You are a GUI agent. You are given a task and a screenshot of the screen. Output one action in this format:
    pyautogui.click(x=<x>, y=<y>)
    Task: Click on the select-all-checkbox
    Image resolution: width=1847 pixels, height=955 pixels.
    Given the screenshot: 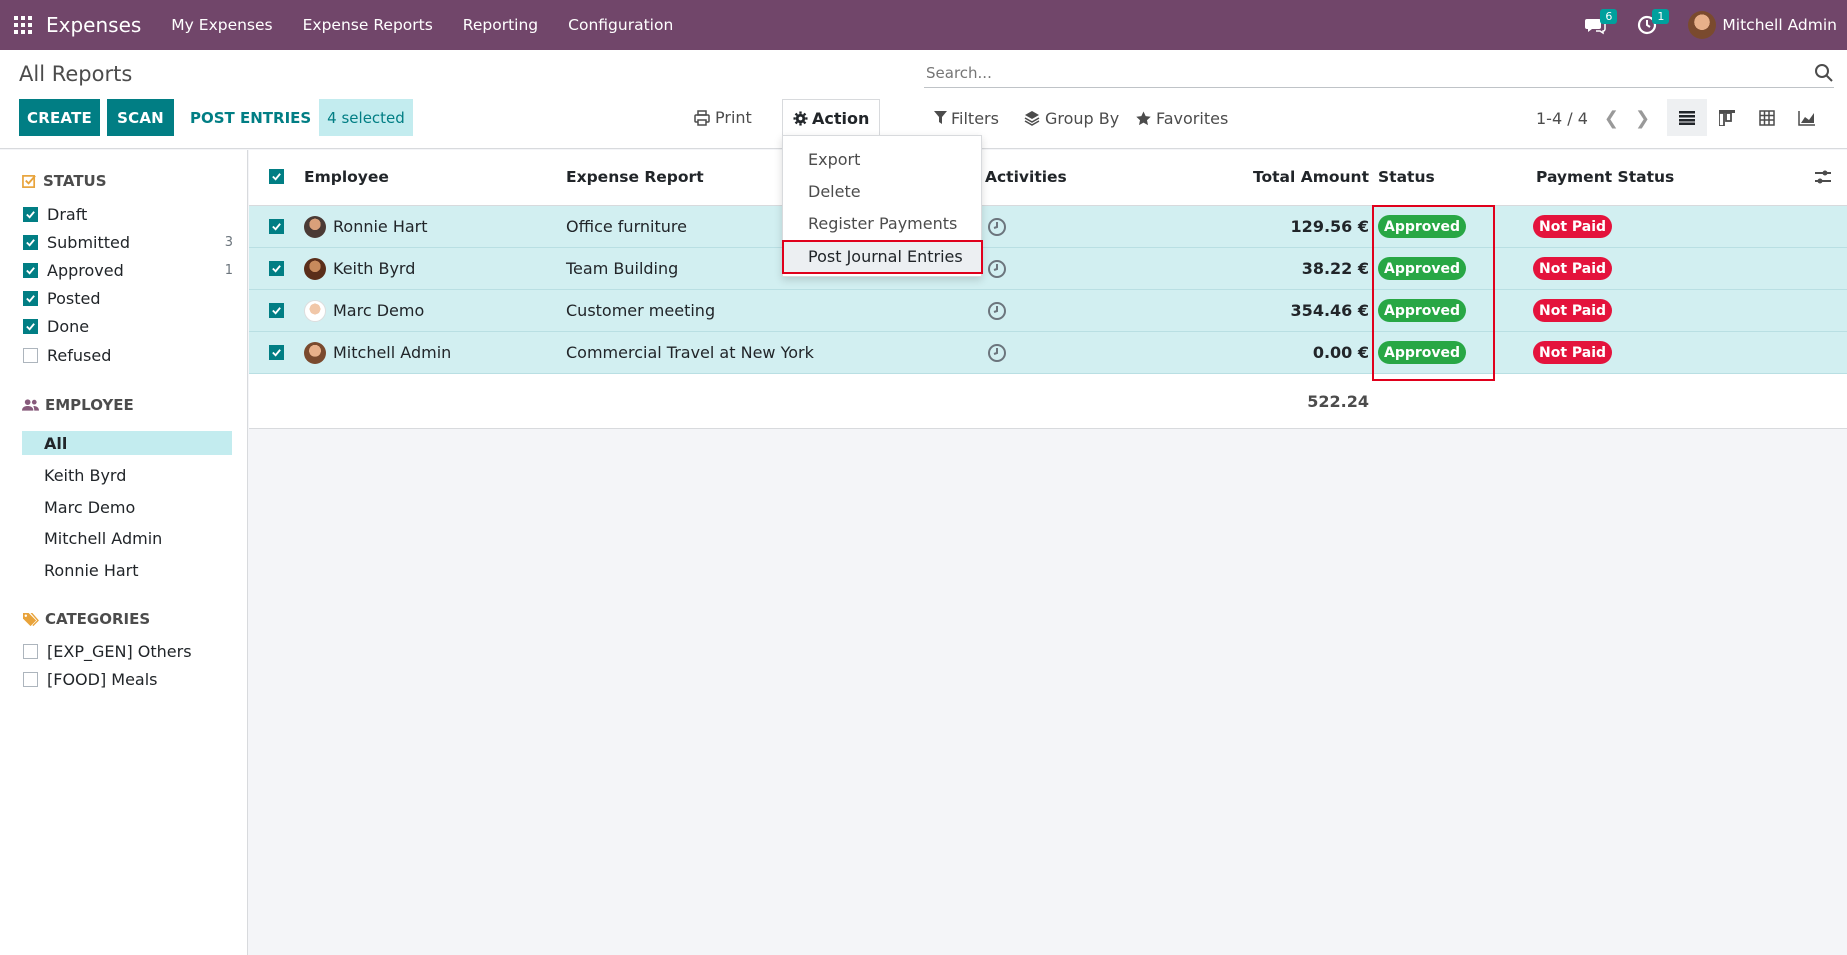 What is the action you would take?
    pyautogui.click(x=276, y=176)
    